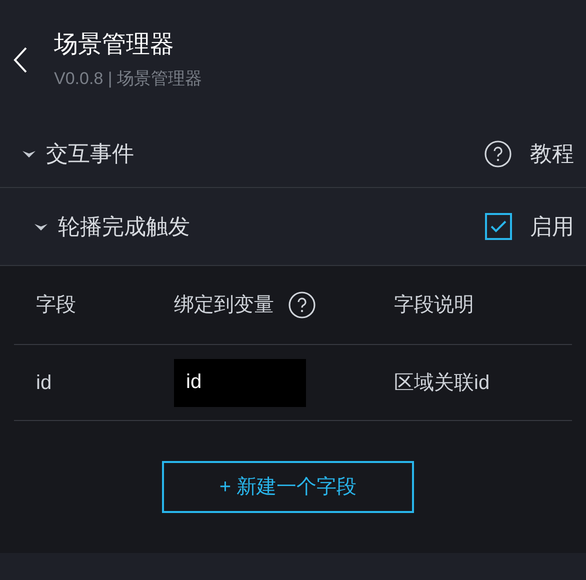  I want to click on column-header: 字段说明, so click(434, 305).